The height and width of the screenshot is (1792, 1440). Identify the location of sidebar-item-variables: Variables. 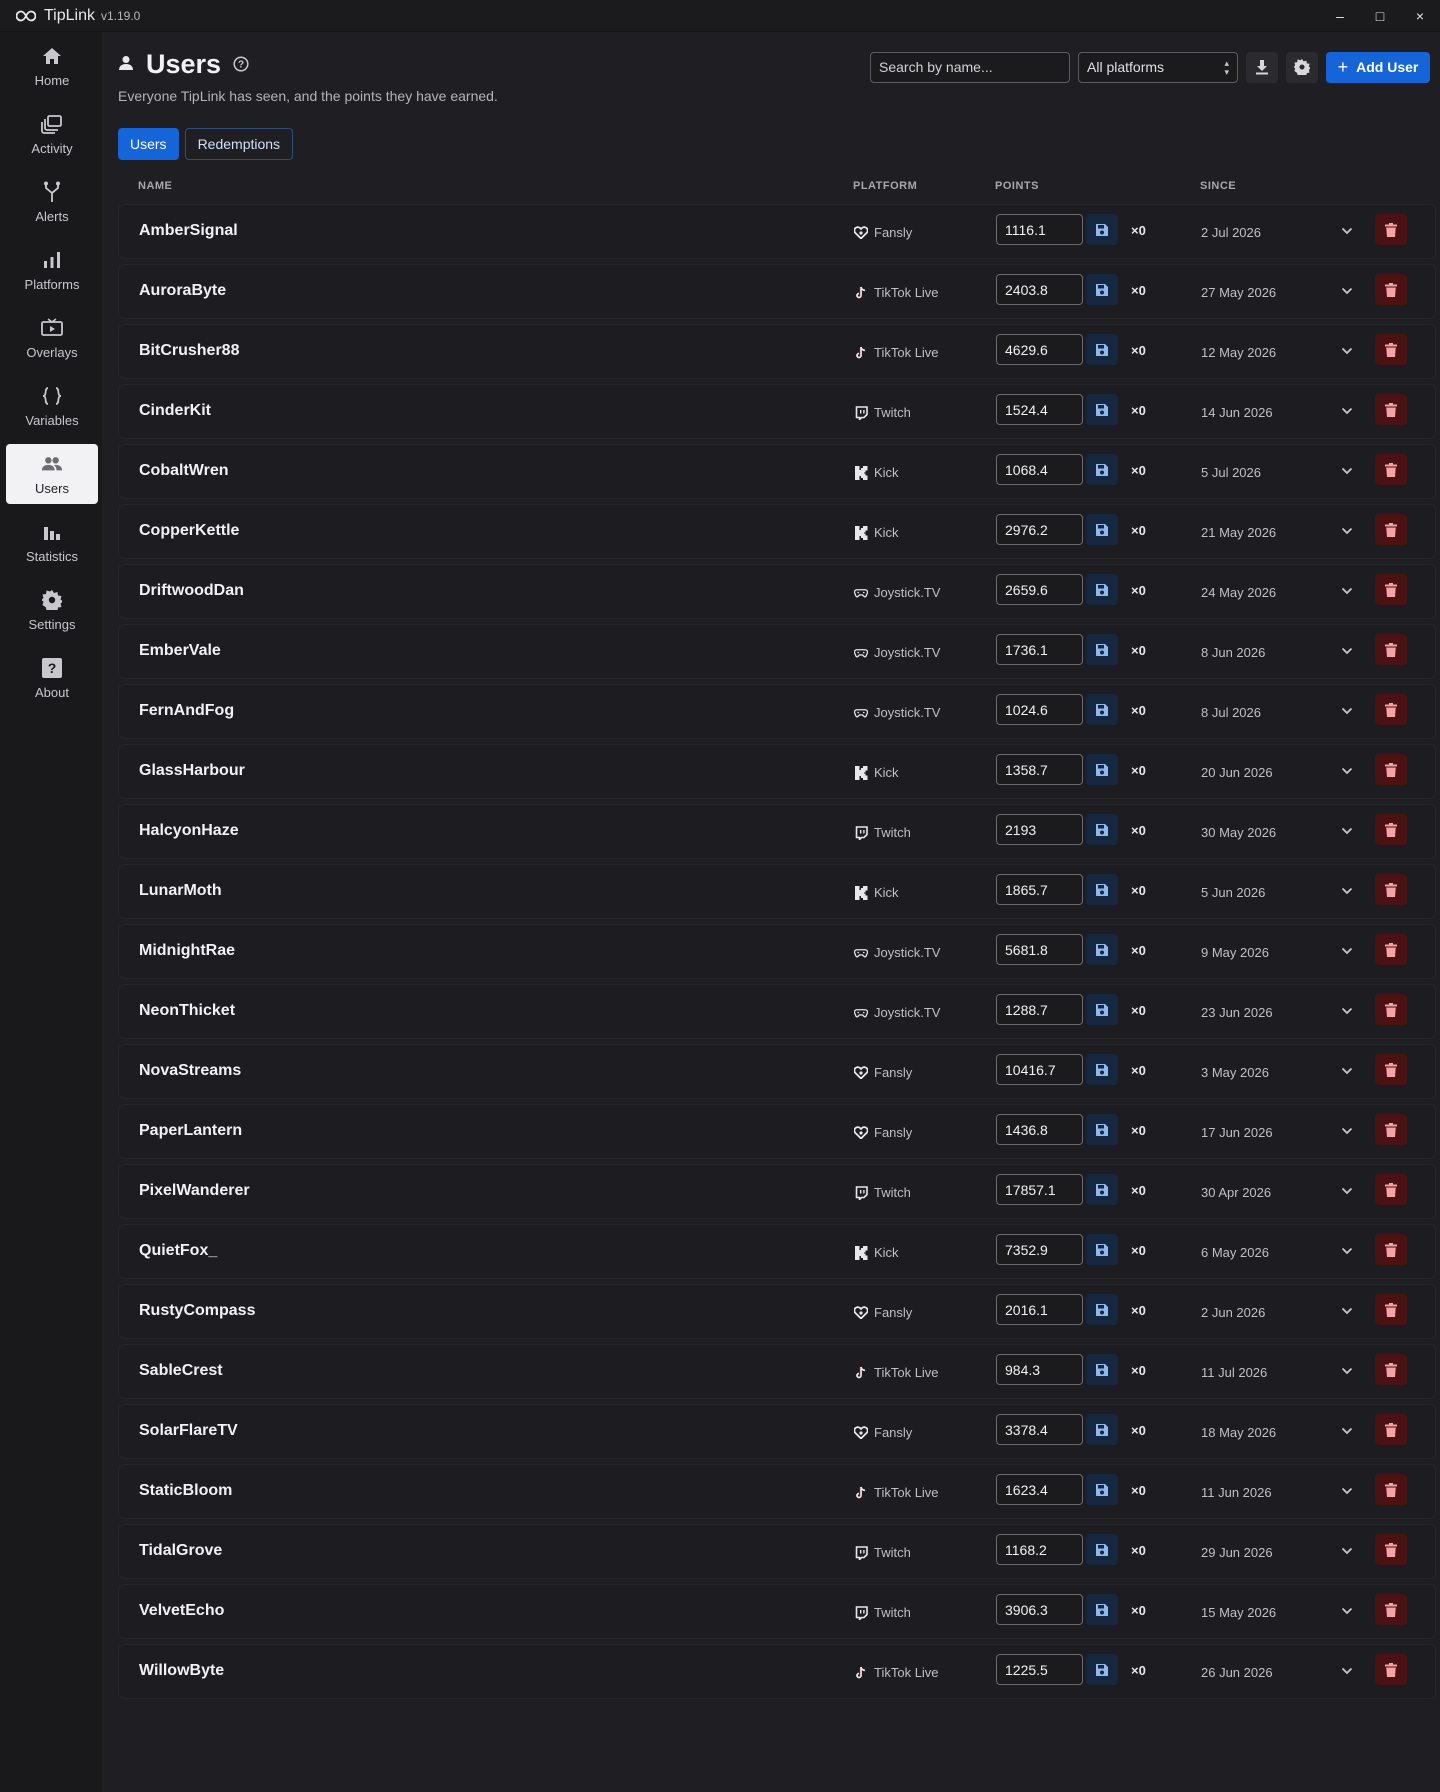
(52, 406).